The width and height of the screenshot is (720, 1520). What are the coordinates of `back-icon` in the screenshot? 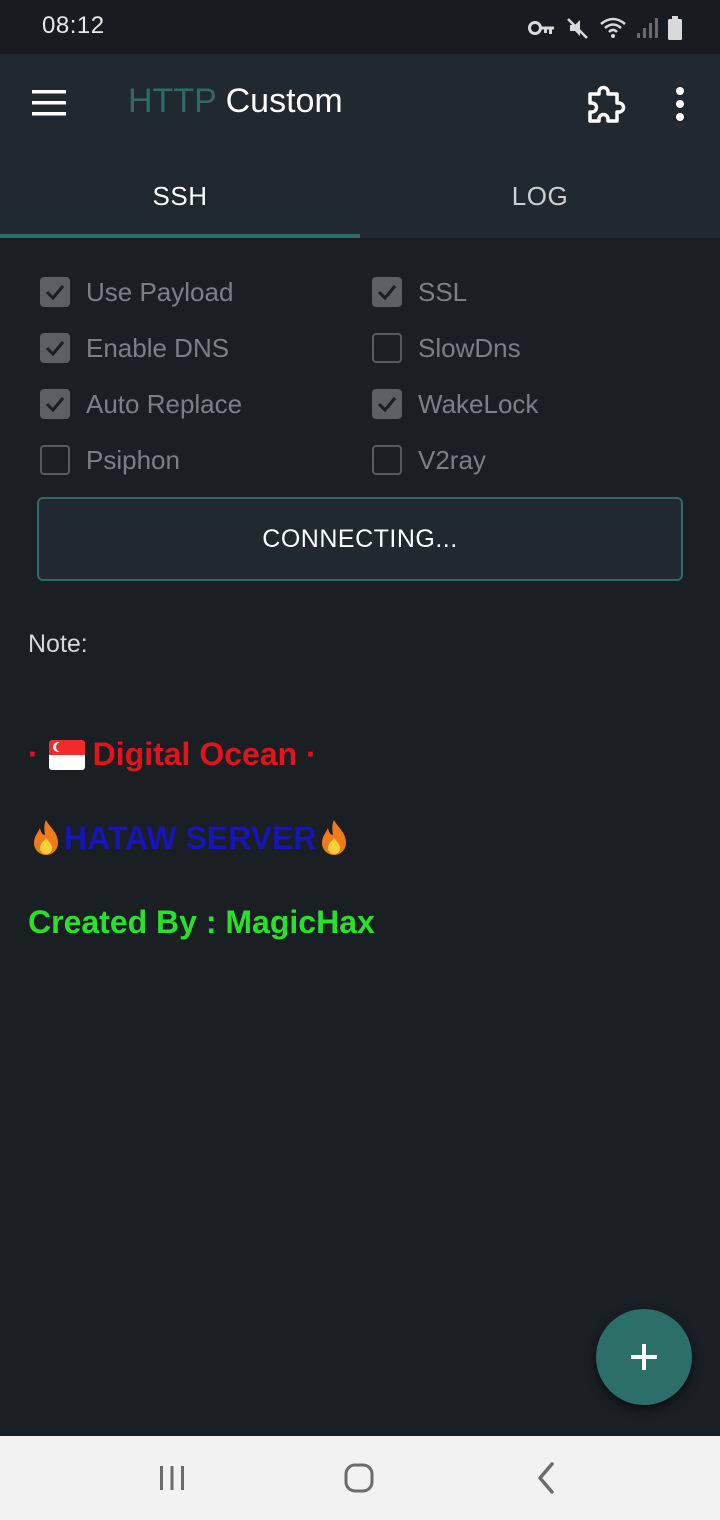 It's located at (547, 1478).